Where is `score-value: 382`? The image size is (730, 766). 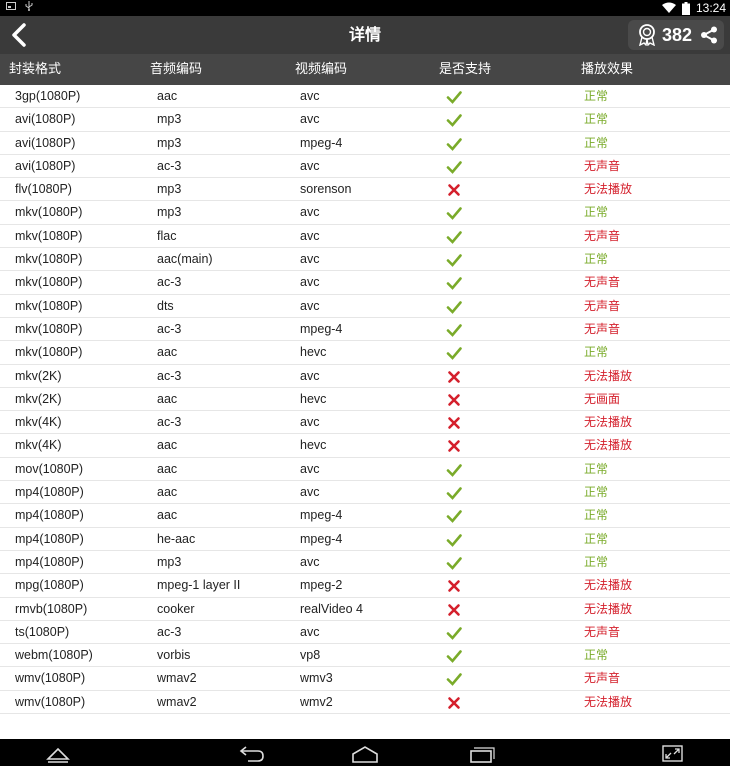 score-value: 382 is located at coordinates (677, 34).